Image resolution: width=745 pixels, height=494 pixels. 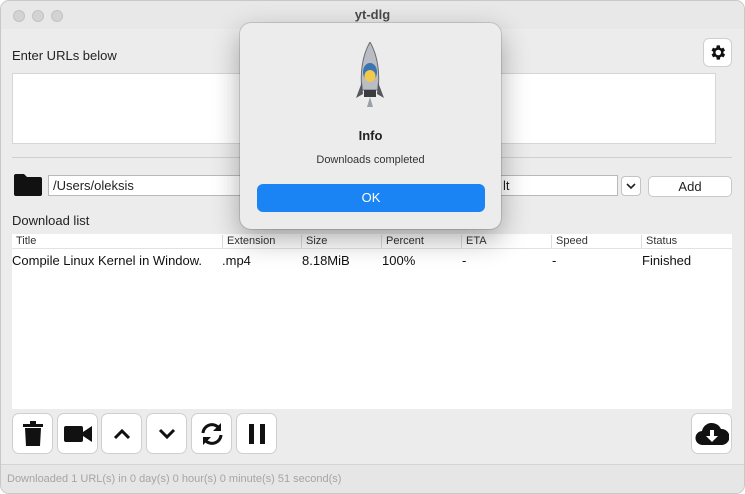 I want to click on format-dropdown-button, so click(x=631, y=186).